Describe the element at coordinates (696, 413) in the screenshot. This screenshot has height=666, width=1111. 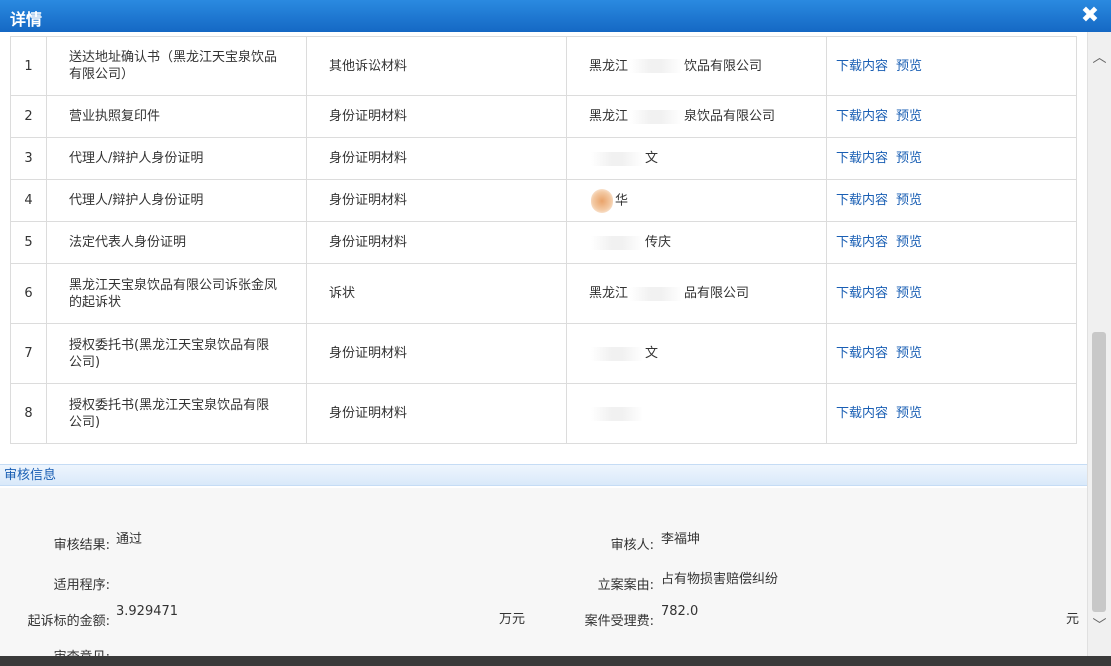
I see `file-submitter` at that location.